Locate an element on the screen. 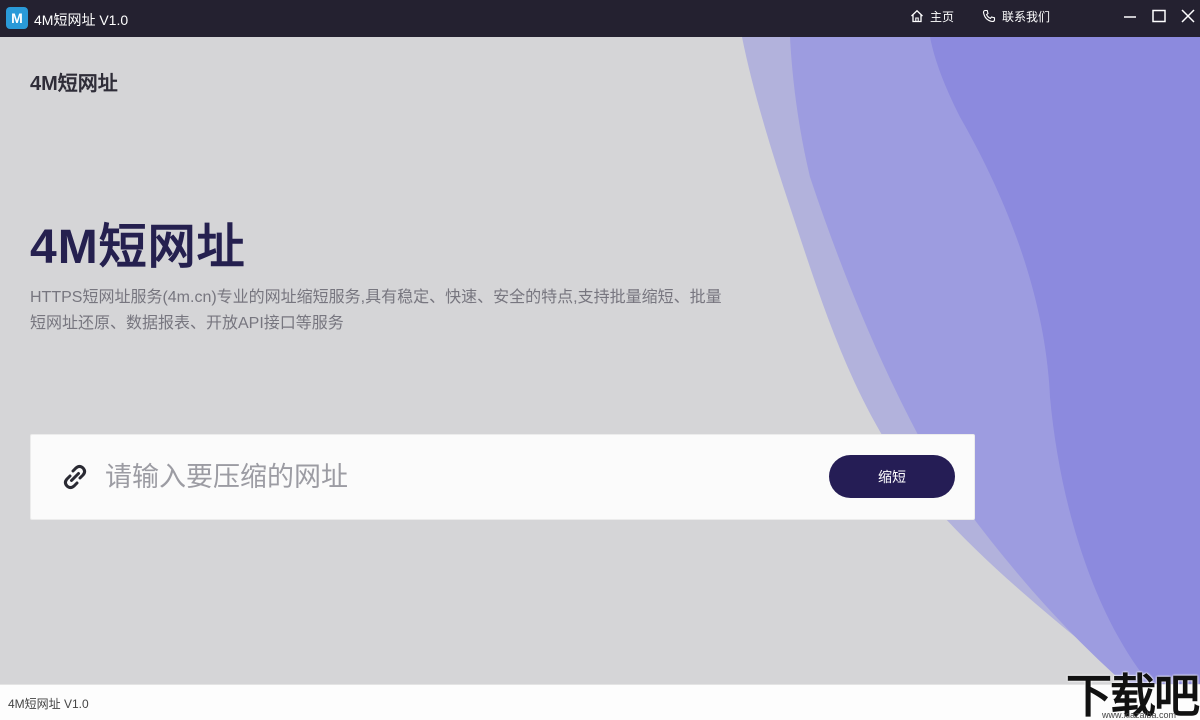 The width and height of the screenshot is (1200, 720). link-icon is located at coordinates (75, 477).